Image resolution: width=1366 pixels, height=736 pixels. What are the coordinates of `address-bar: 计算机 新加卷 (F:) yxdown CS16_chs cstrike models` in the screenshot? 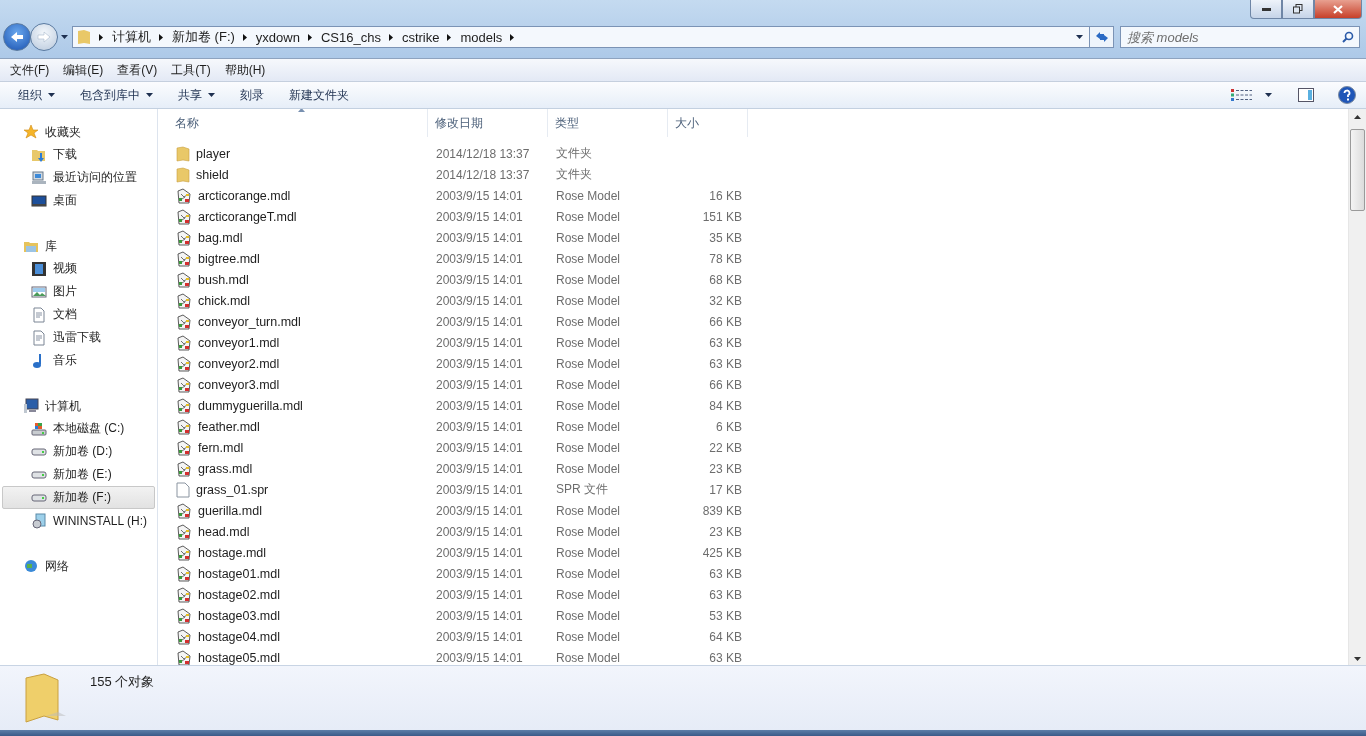 It's located at (581, 37).